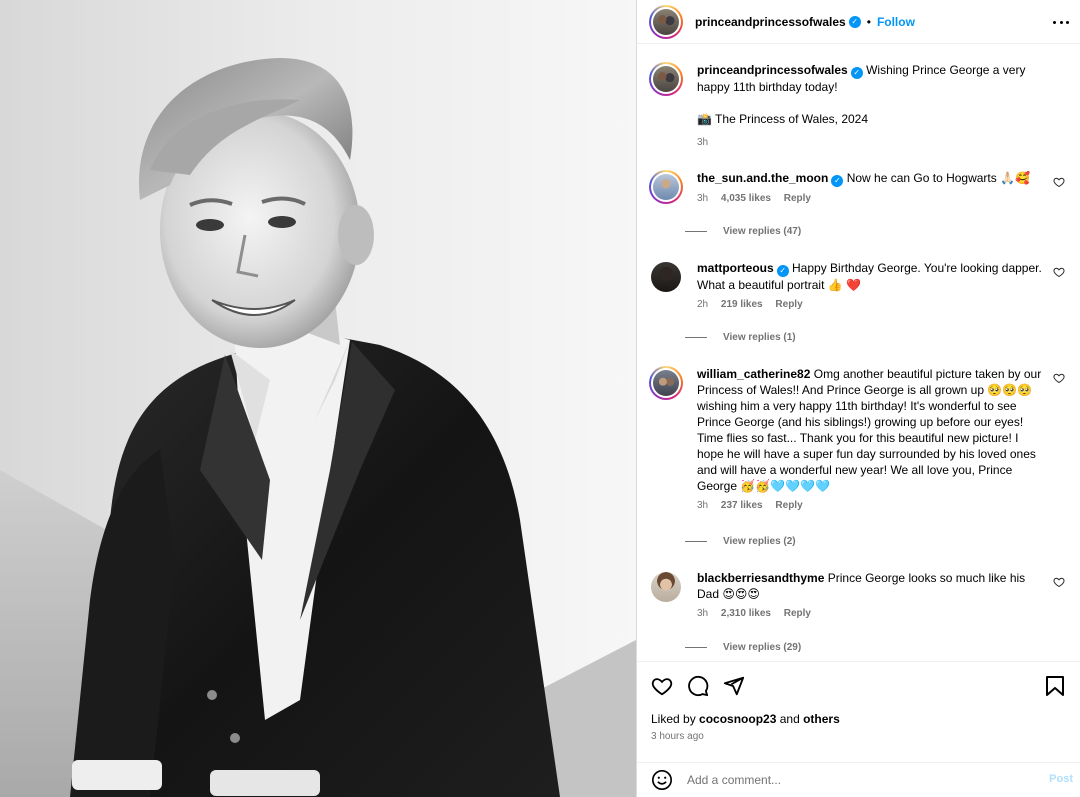 The width and height of the screenshot is (1080, 797). What do you see at coordinates (662, 686) in the screenshot?
I see `like-heart-icon` at bounding box center [662, 686].